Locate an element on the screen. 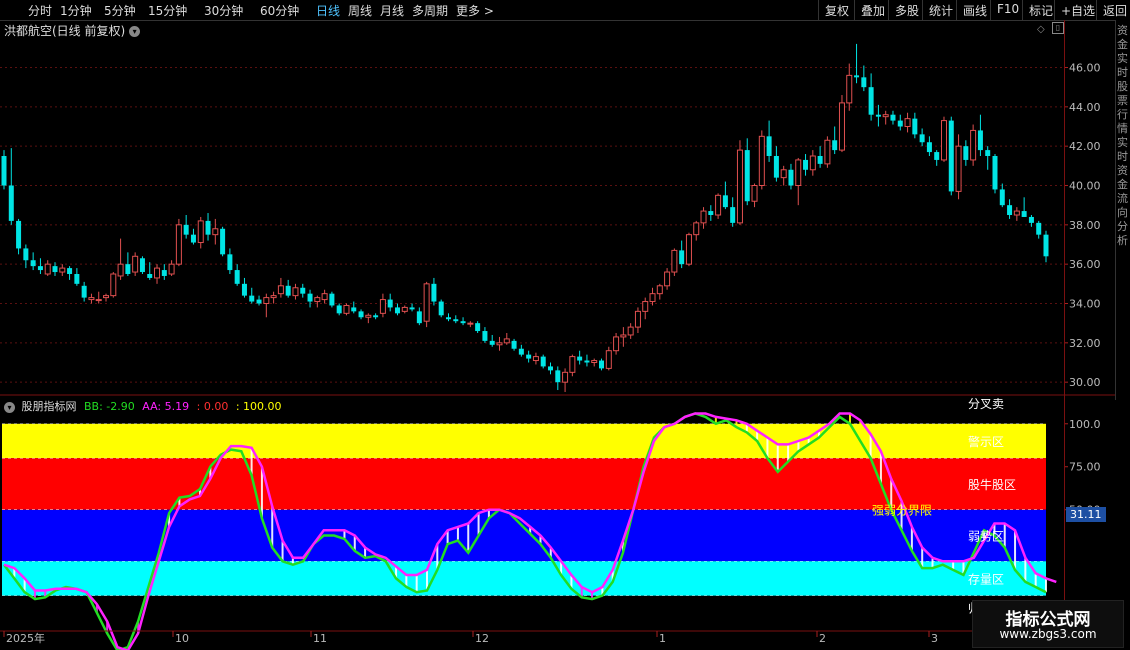 Image resolution: width=1130 pixels, height=650 pixels. date-tick-label: 2 is located at coordinates (822, 638).